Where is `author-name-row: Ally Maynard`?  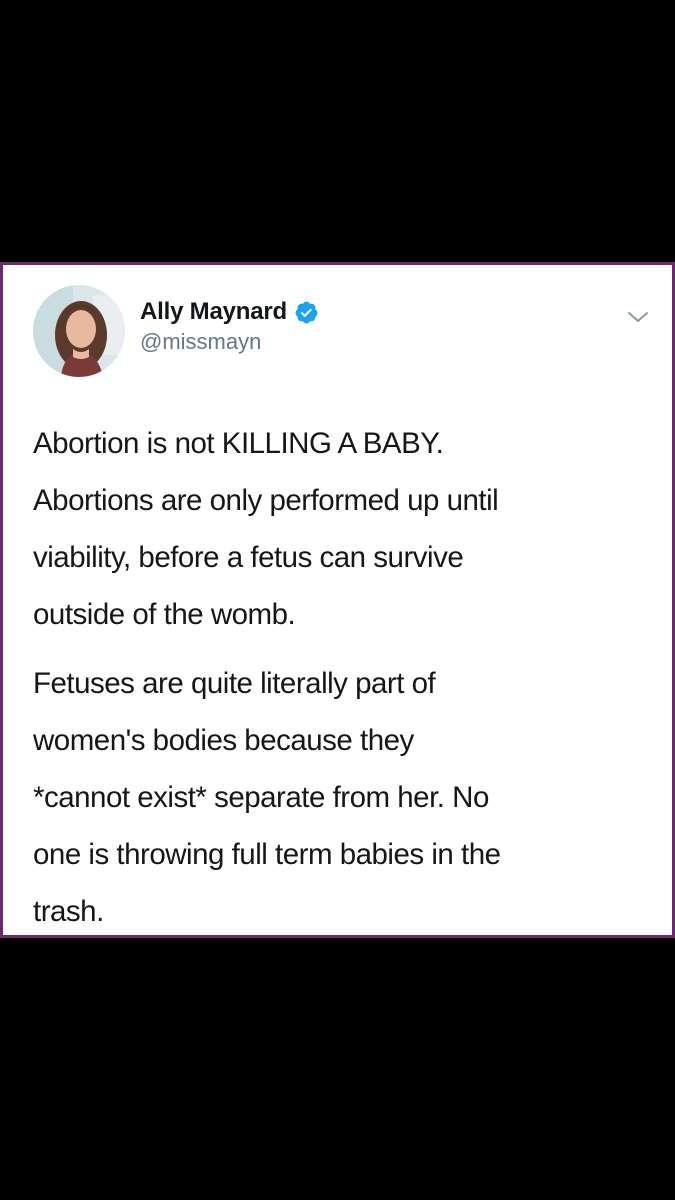
author-name-row: Ally Maynard is located at coordinates (229, 312).